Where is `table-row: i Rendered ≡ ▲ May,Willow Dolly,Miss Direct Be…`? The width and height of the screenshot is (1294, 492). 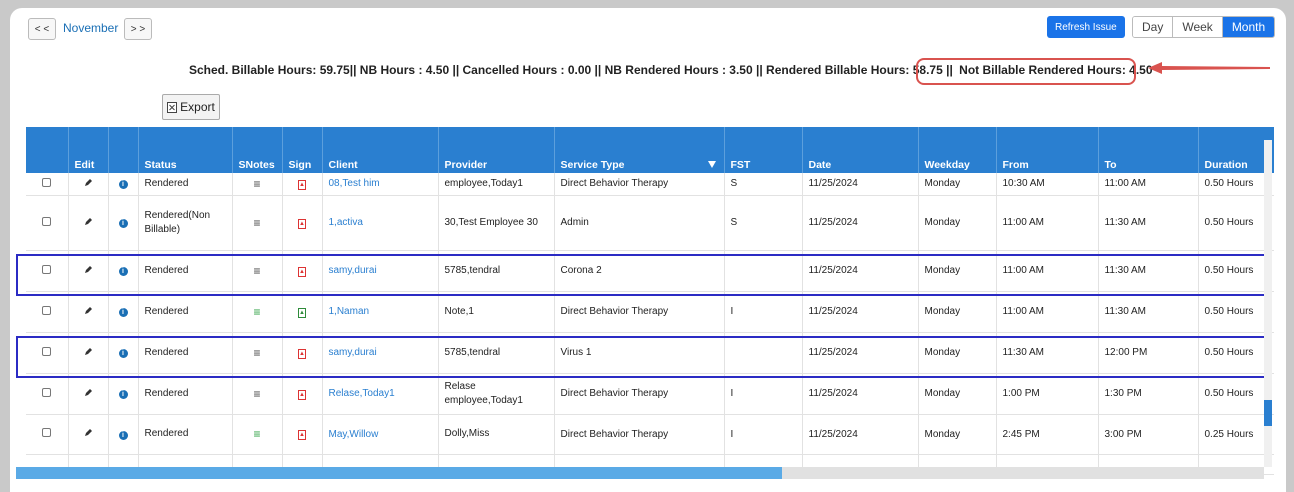
table-row: i Rendered ≡ ▲ May,Willow Dolly,Miss Direct Be… is located at coordinates (650, 434).